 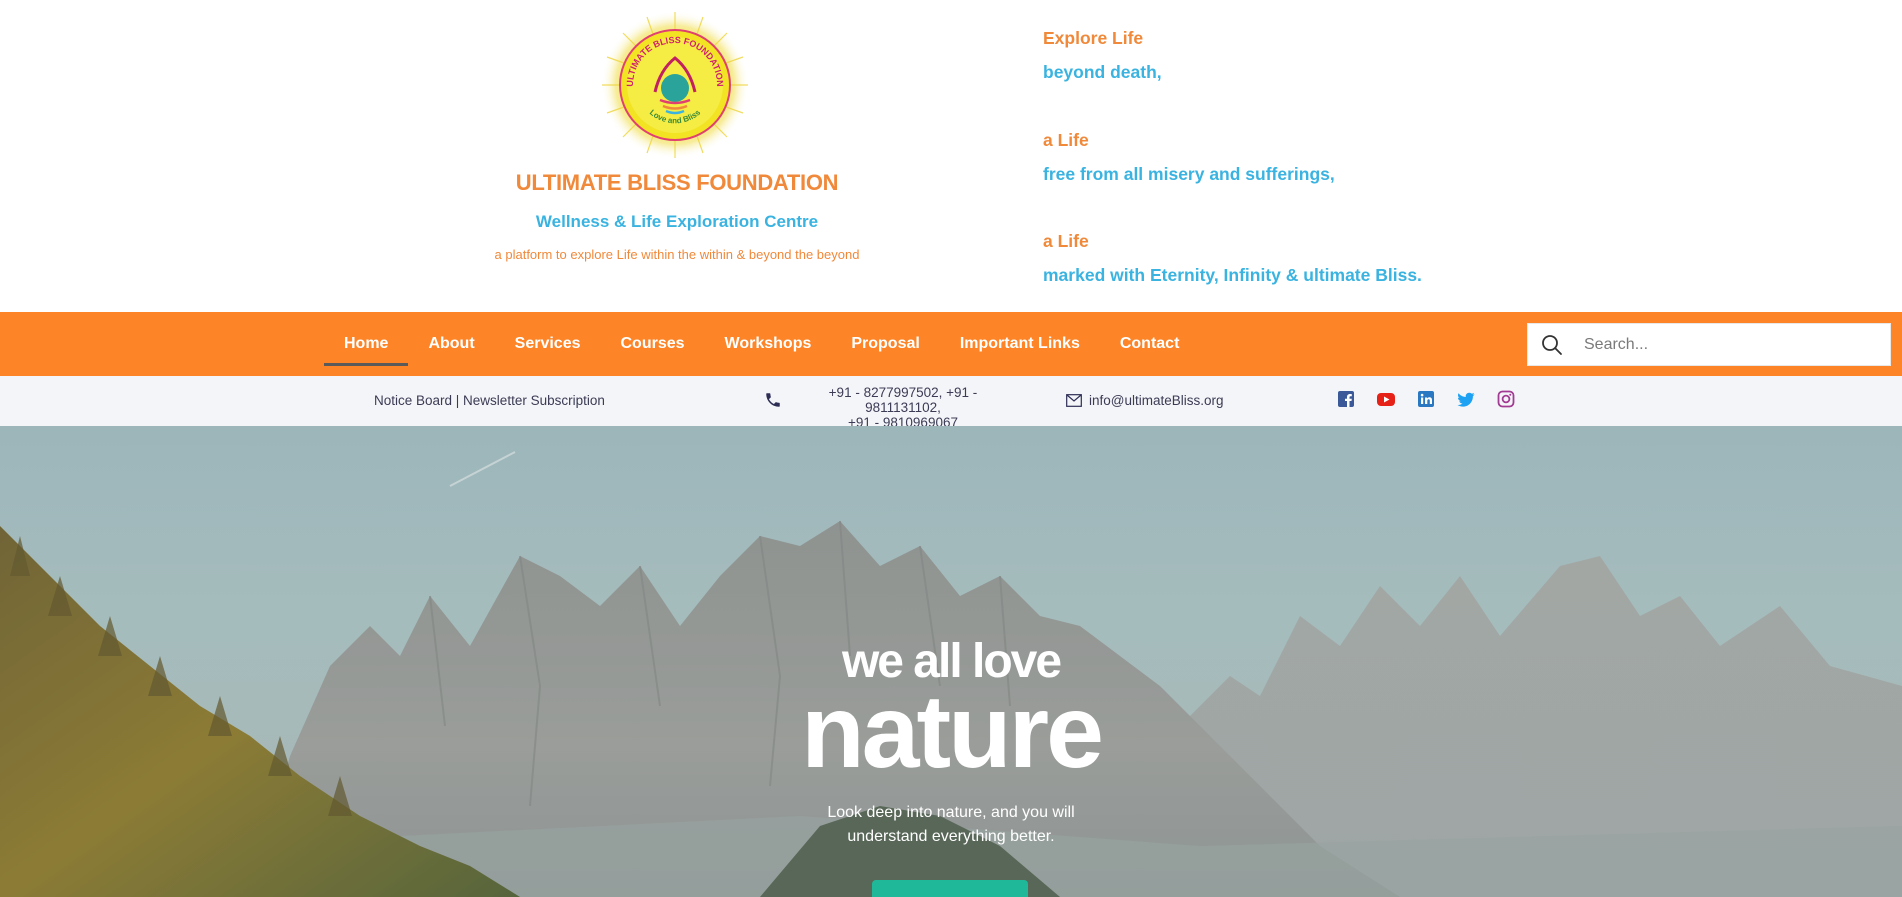 What do you see at coordinates (1156, 400) in the screenshot?
I see `email-link: info@ultimateBliss.org` at bounding box center [1156, 400].